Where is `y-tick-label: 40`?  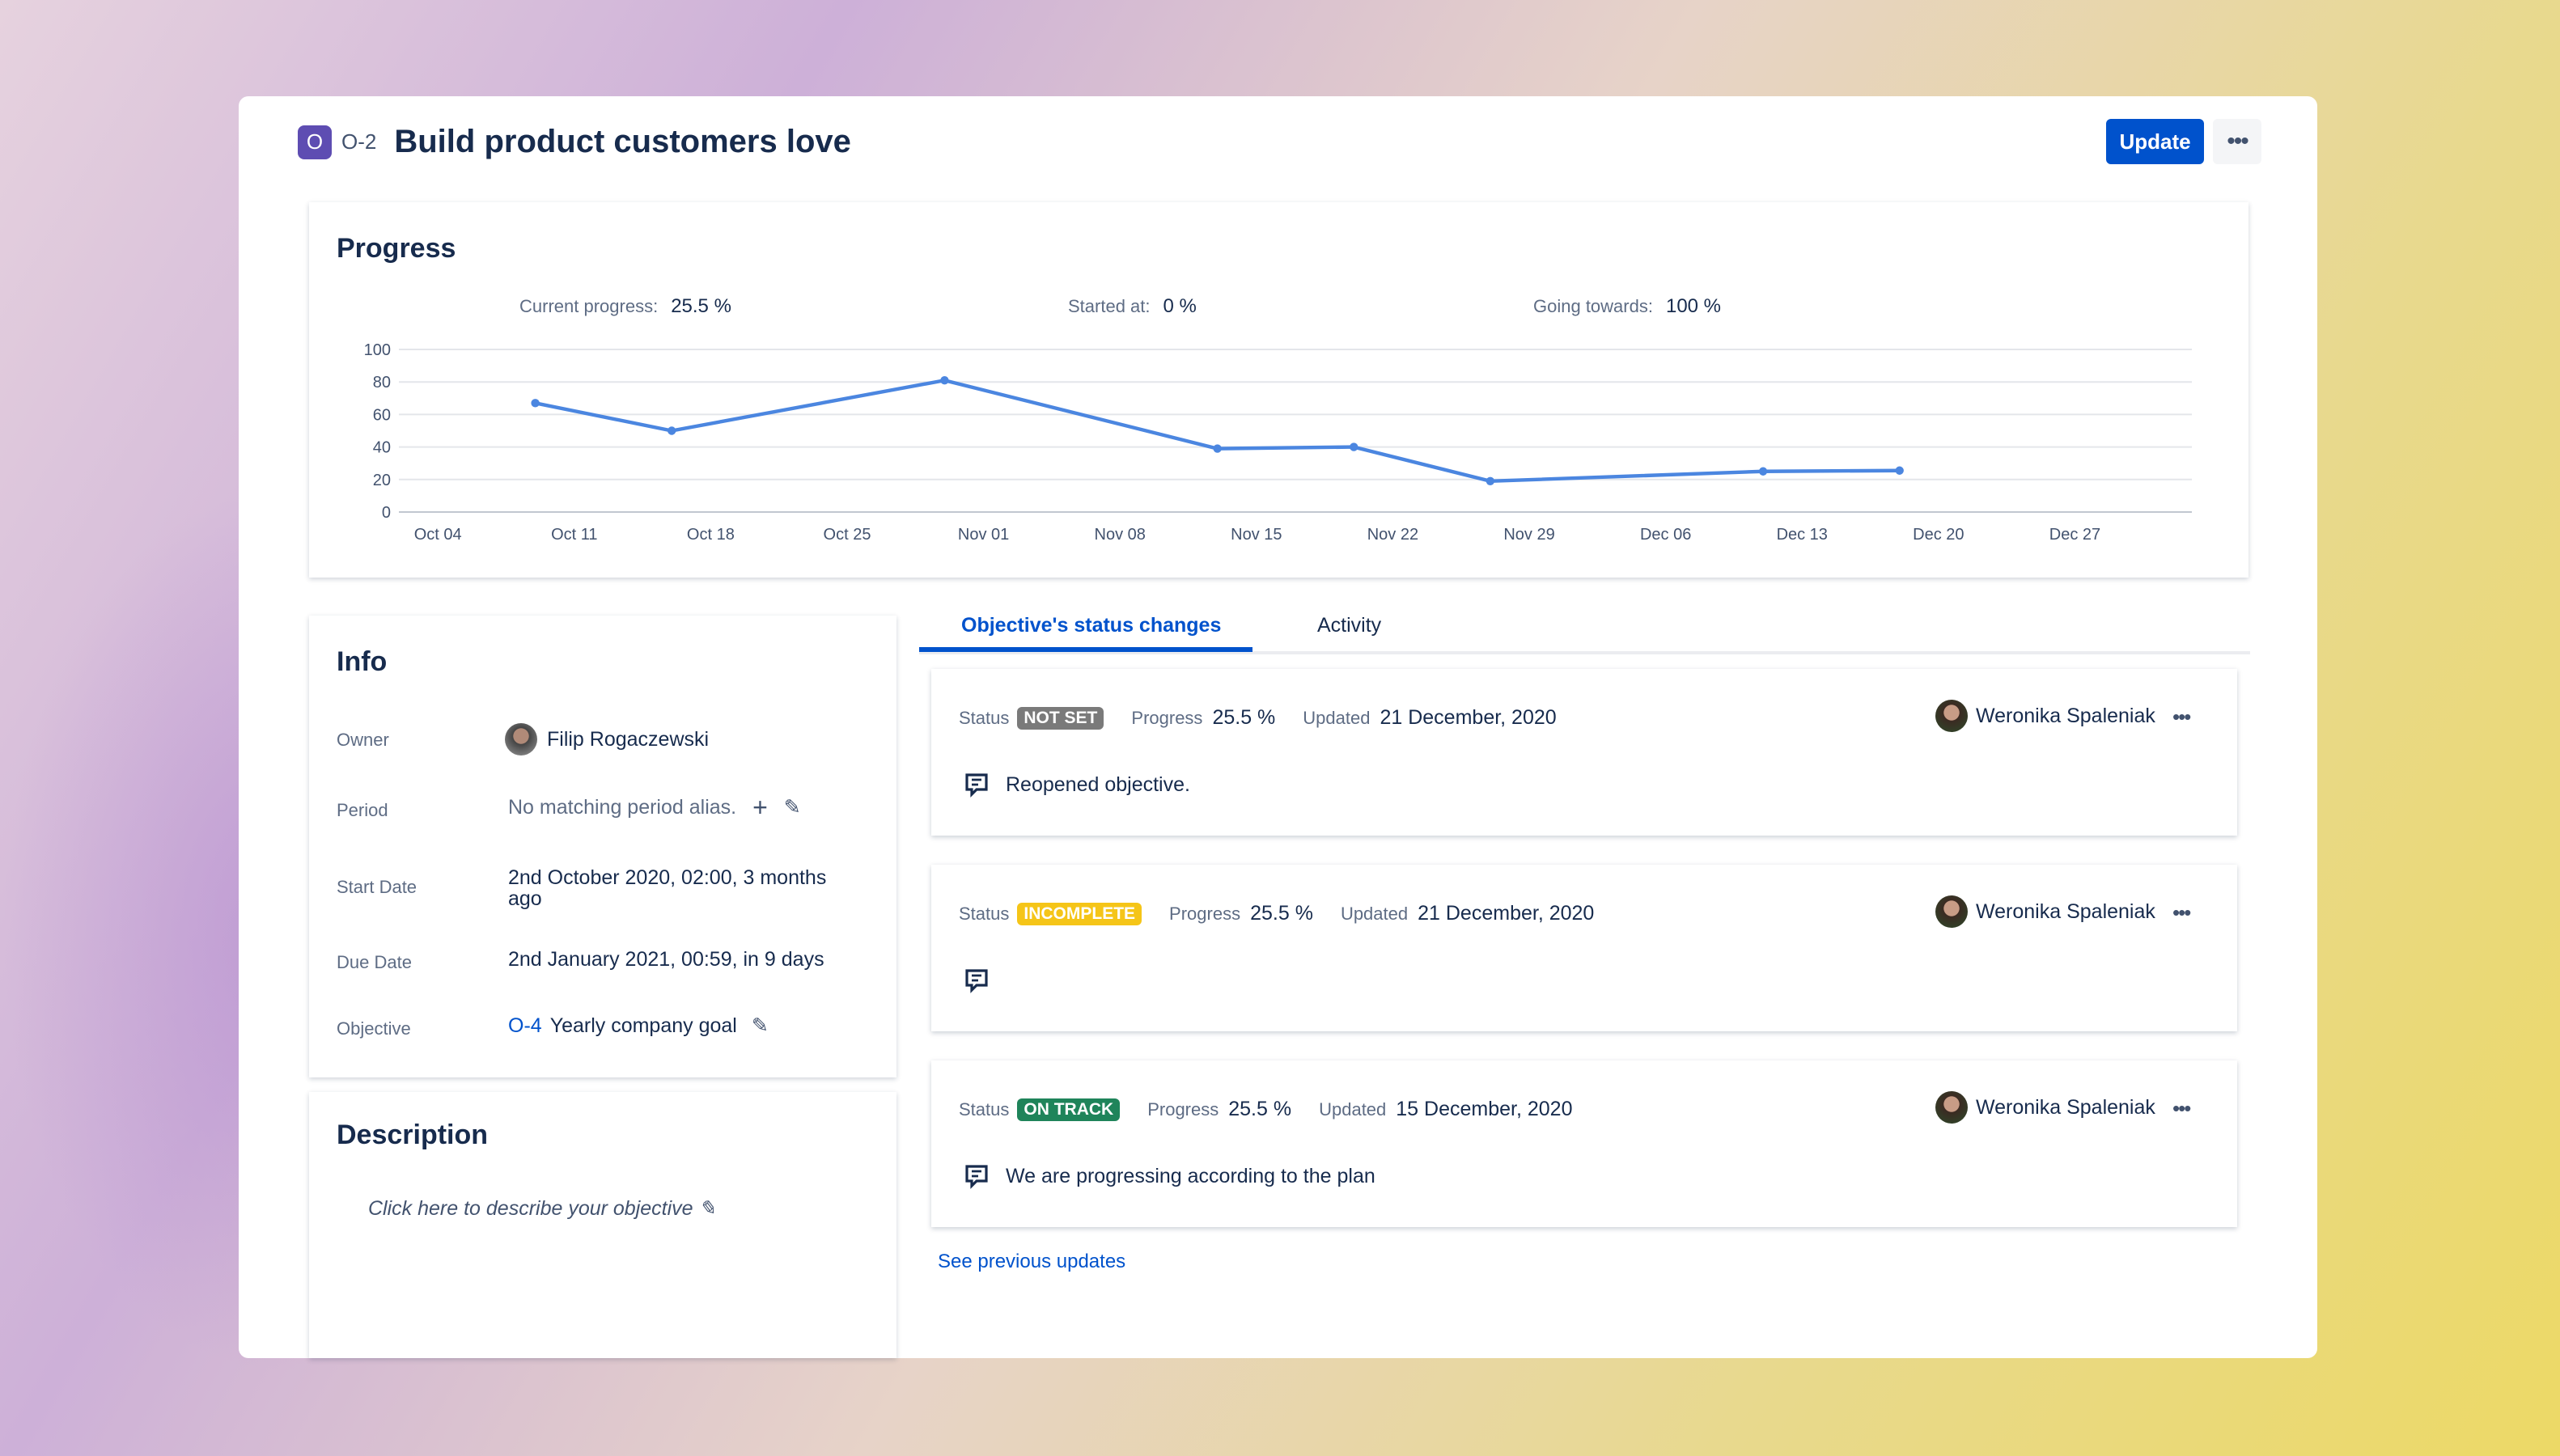
y-tick-label: 40 is located at coordinates (382, 448).